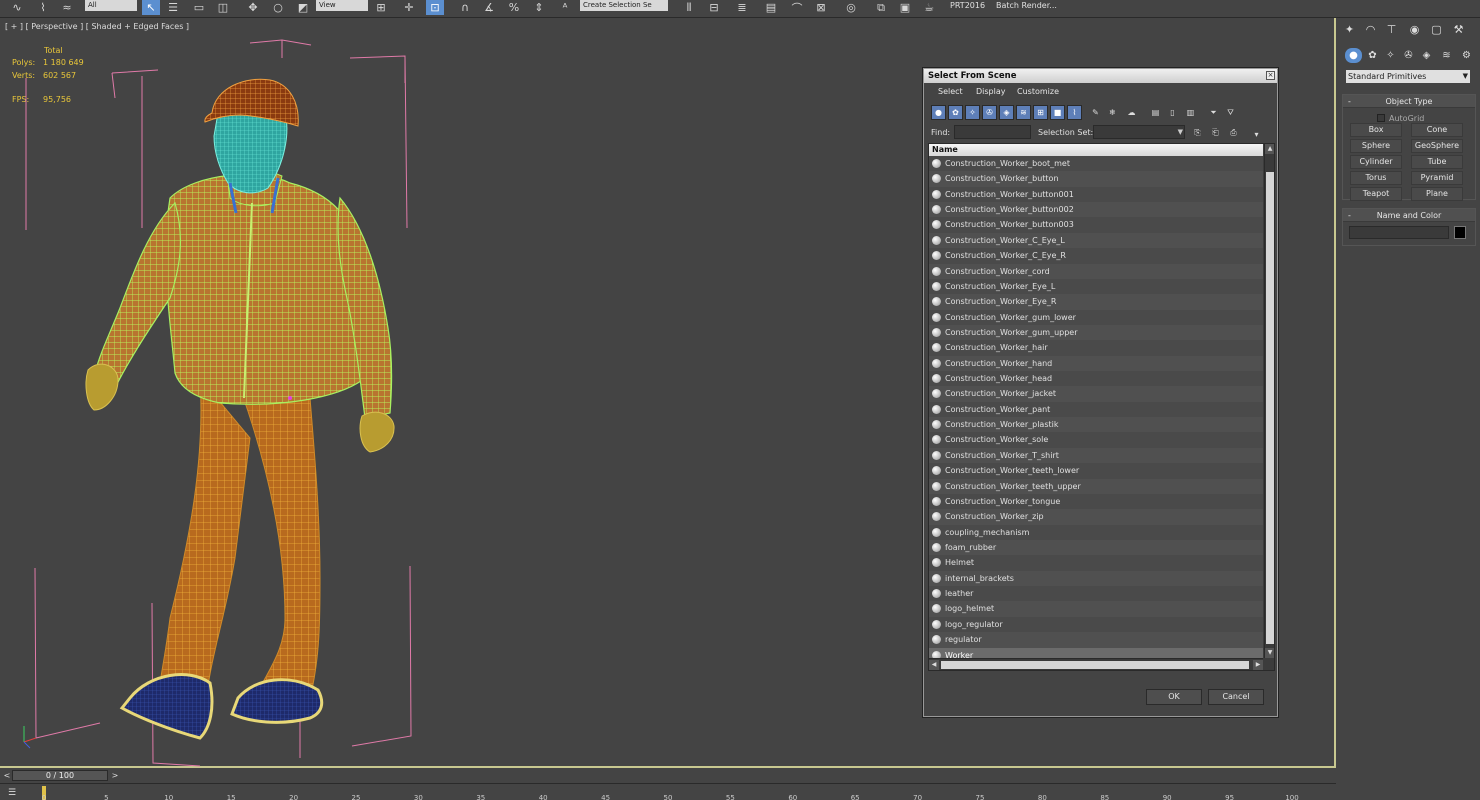  Describe the element at coordinates (1096, 317) in the screenshot. I see `list-item: Construction_Worker_gum_lower` at that location.